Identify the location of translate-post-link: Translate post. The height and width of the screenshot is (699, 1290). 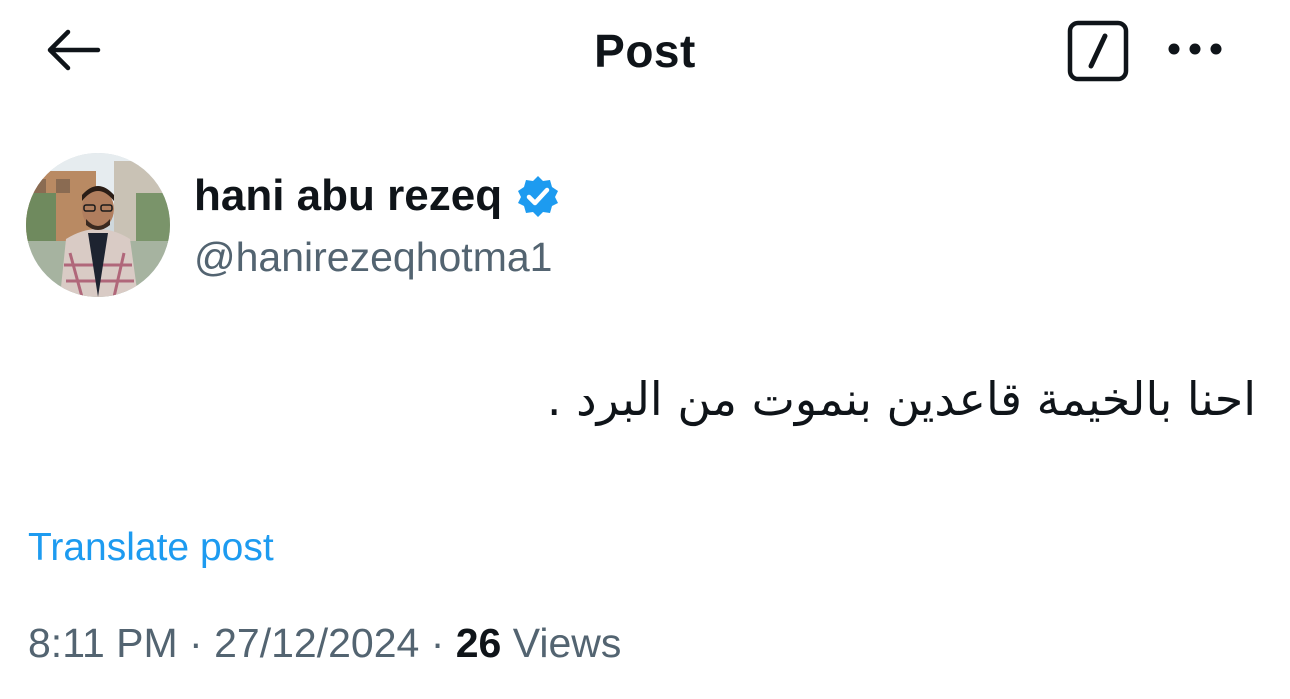
(151, 548).